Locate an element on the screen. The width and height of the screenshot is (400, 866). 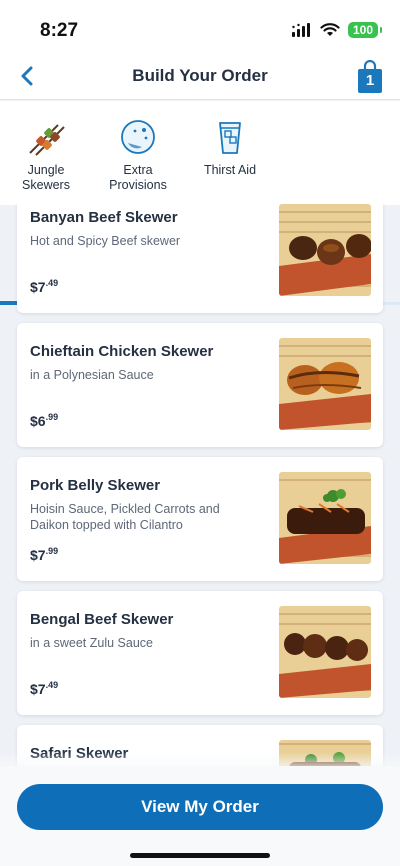
item-name: Banyan Beef Skewer is located at coordinates (104, 217).